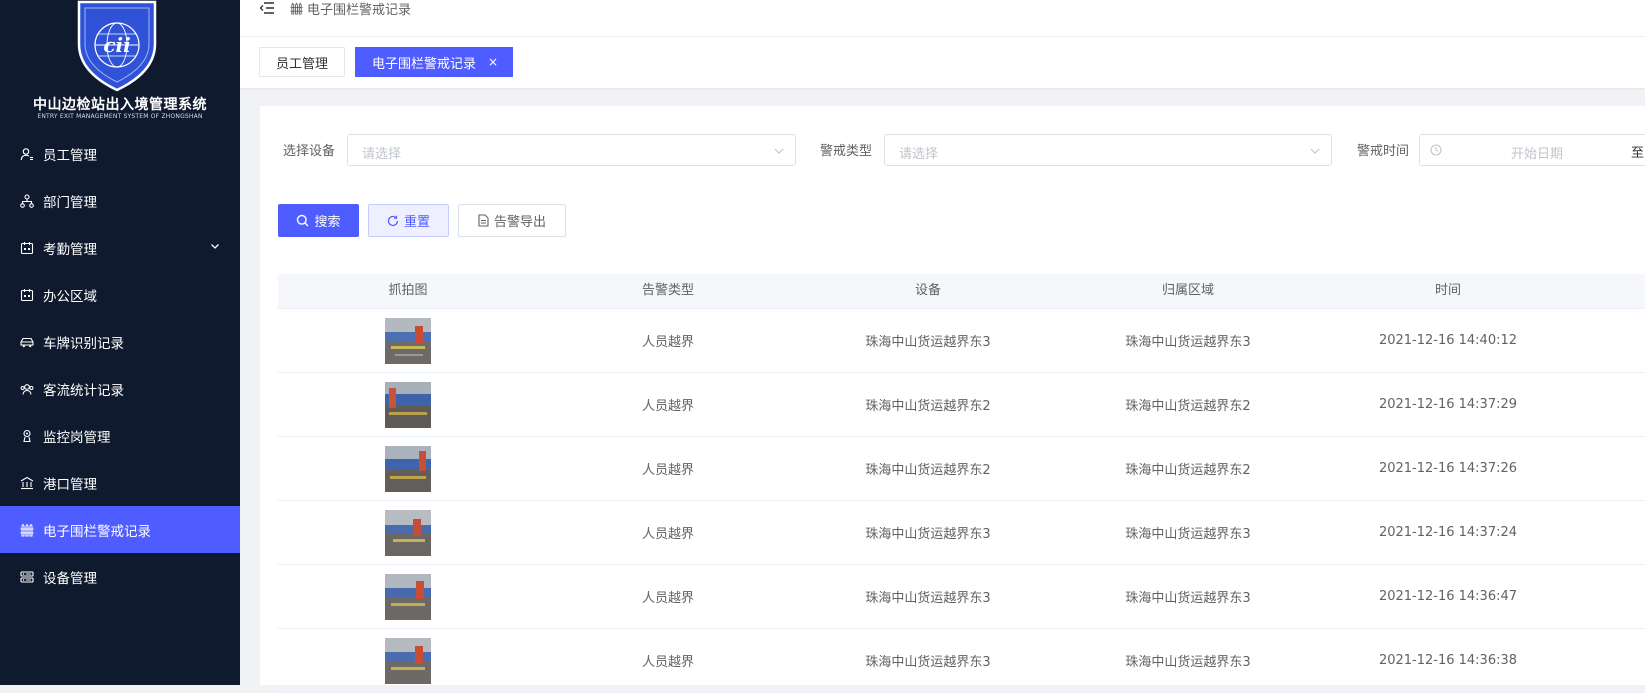 Image resolution: width=1645 pixels, height=693 pixels. I want to click on search-button: 搜索, so click(318, 220).